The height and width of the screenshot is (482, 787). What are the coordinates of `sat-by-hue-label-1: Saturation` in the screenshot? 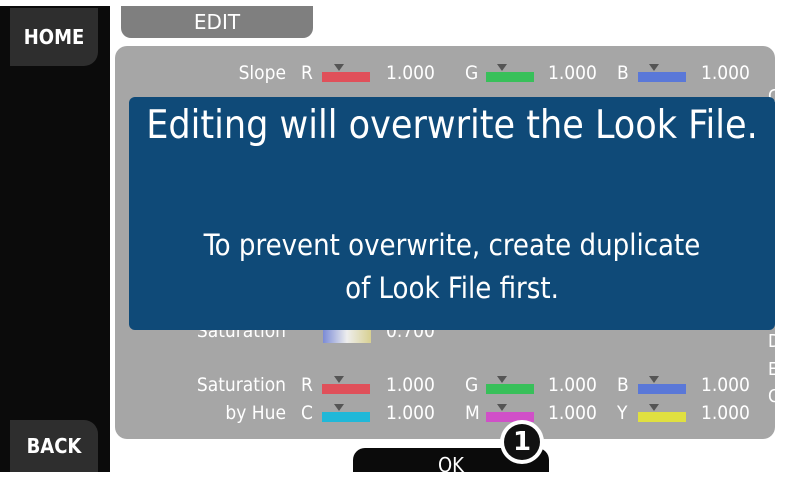 It's located at (241, 385).